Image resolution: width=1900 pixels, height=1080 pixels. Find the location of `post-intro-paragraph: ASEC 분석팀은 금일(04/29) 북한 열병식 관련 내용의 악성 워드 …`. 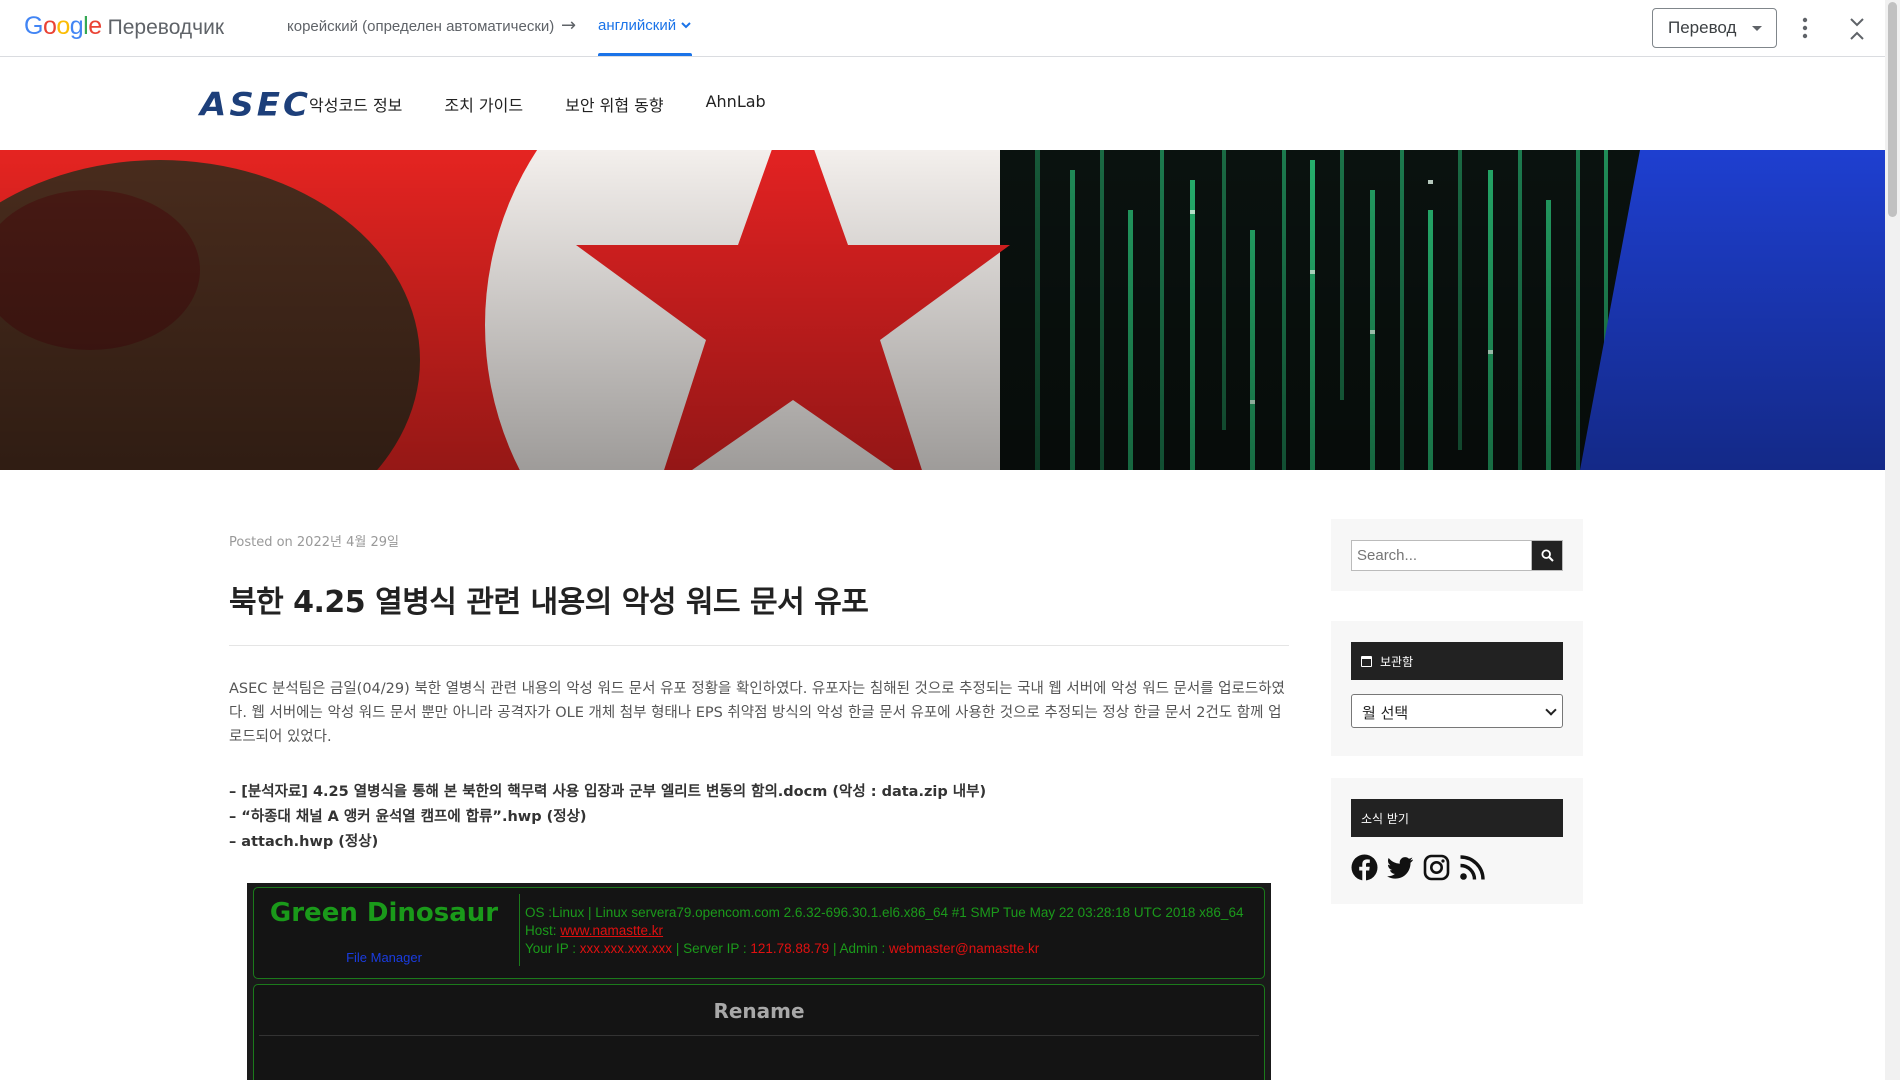

post-intro-paragraph: ASEC 분석팀은 금일(04/29) 북한 열병식 관련 내용의 악성 워드 … is located at coordinates (757, 713).